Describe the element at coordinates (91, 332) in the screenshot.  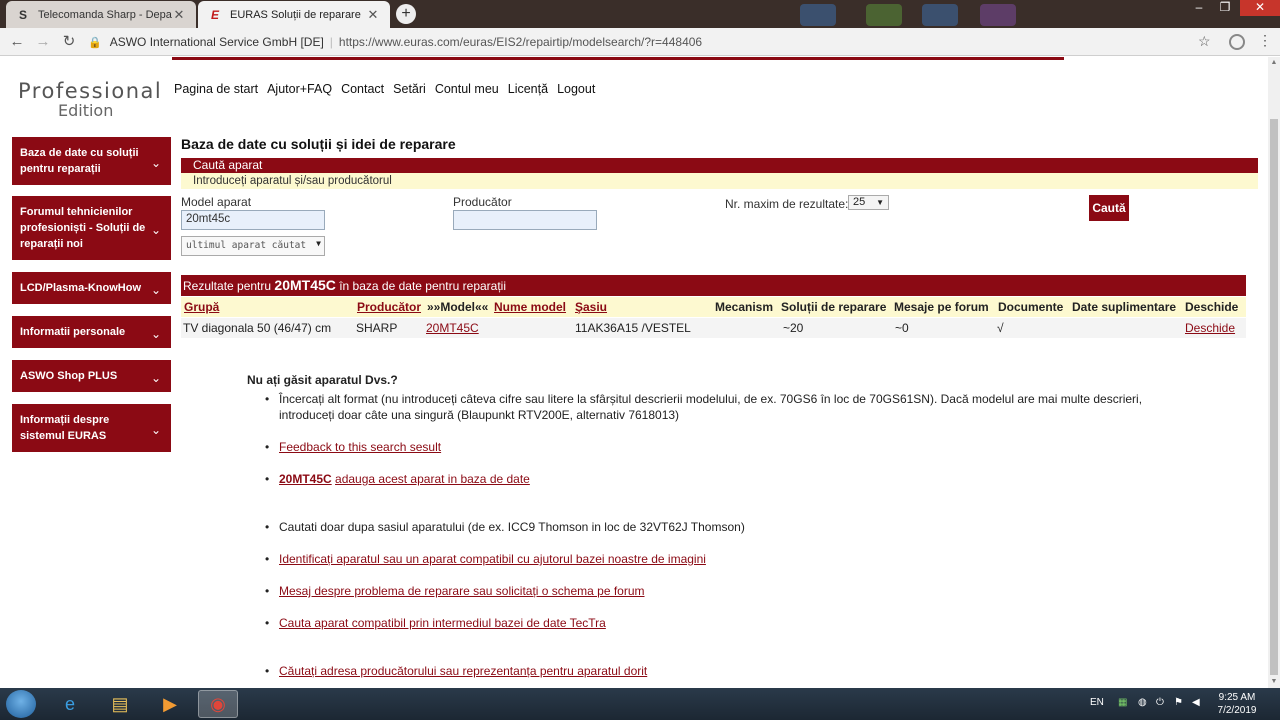
I see `sidebar-item-personal-info: Informatii personale ⌄` at that location.